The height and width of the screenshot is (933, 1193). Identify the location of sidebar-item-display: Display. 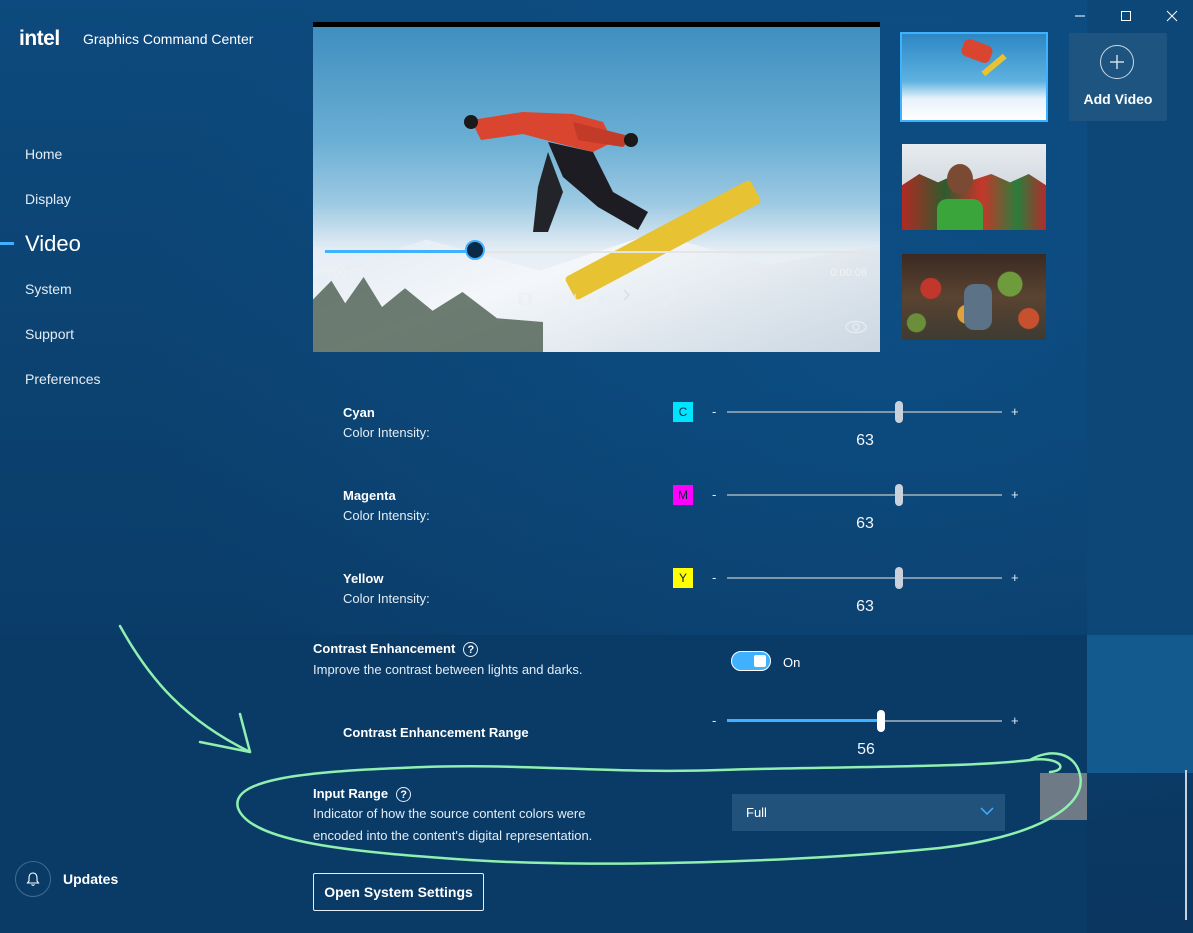
(48, 199).